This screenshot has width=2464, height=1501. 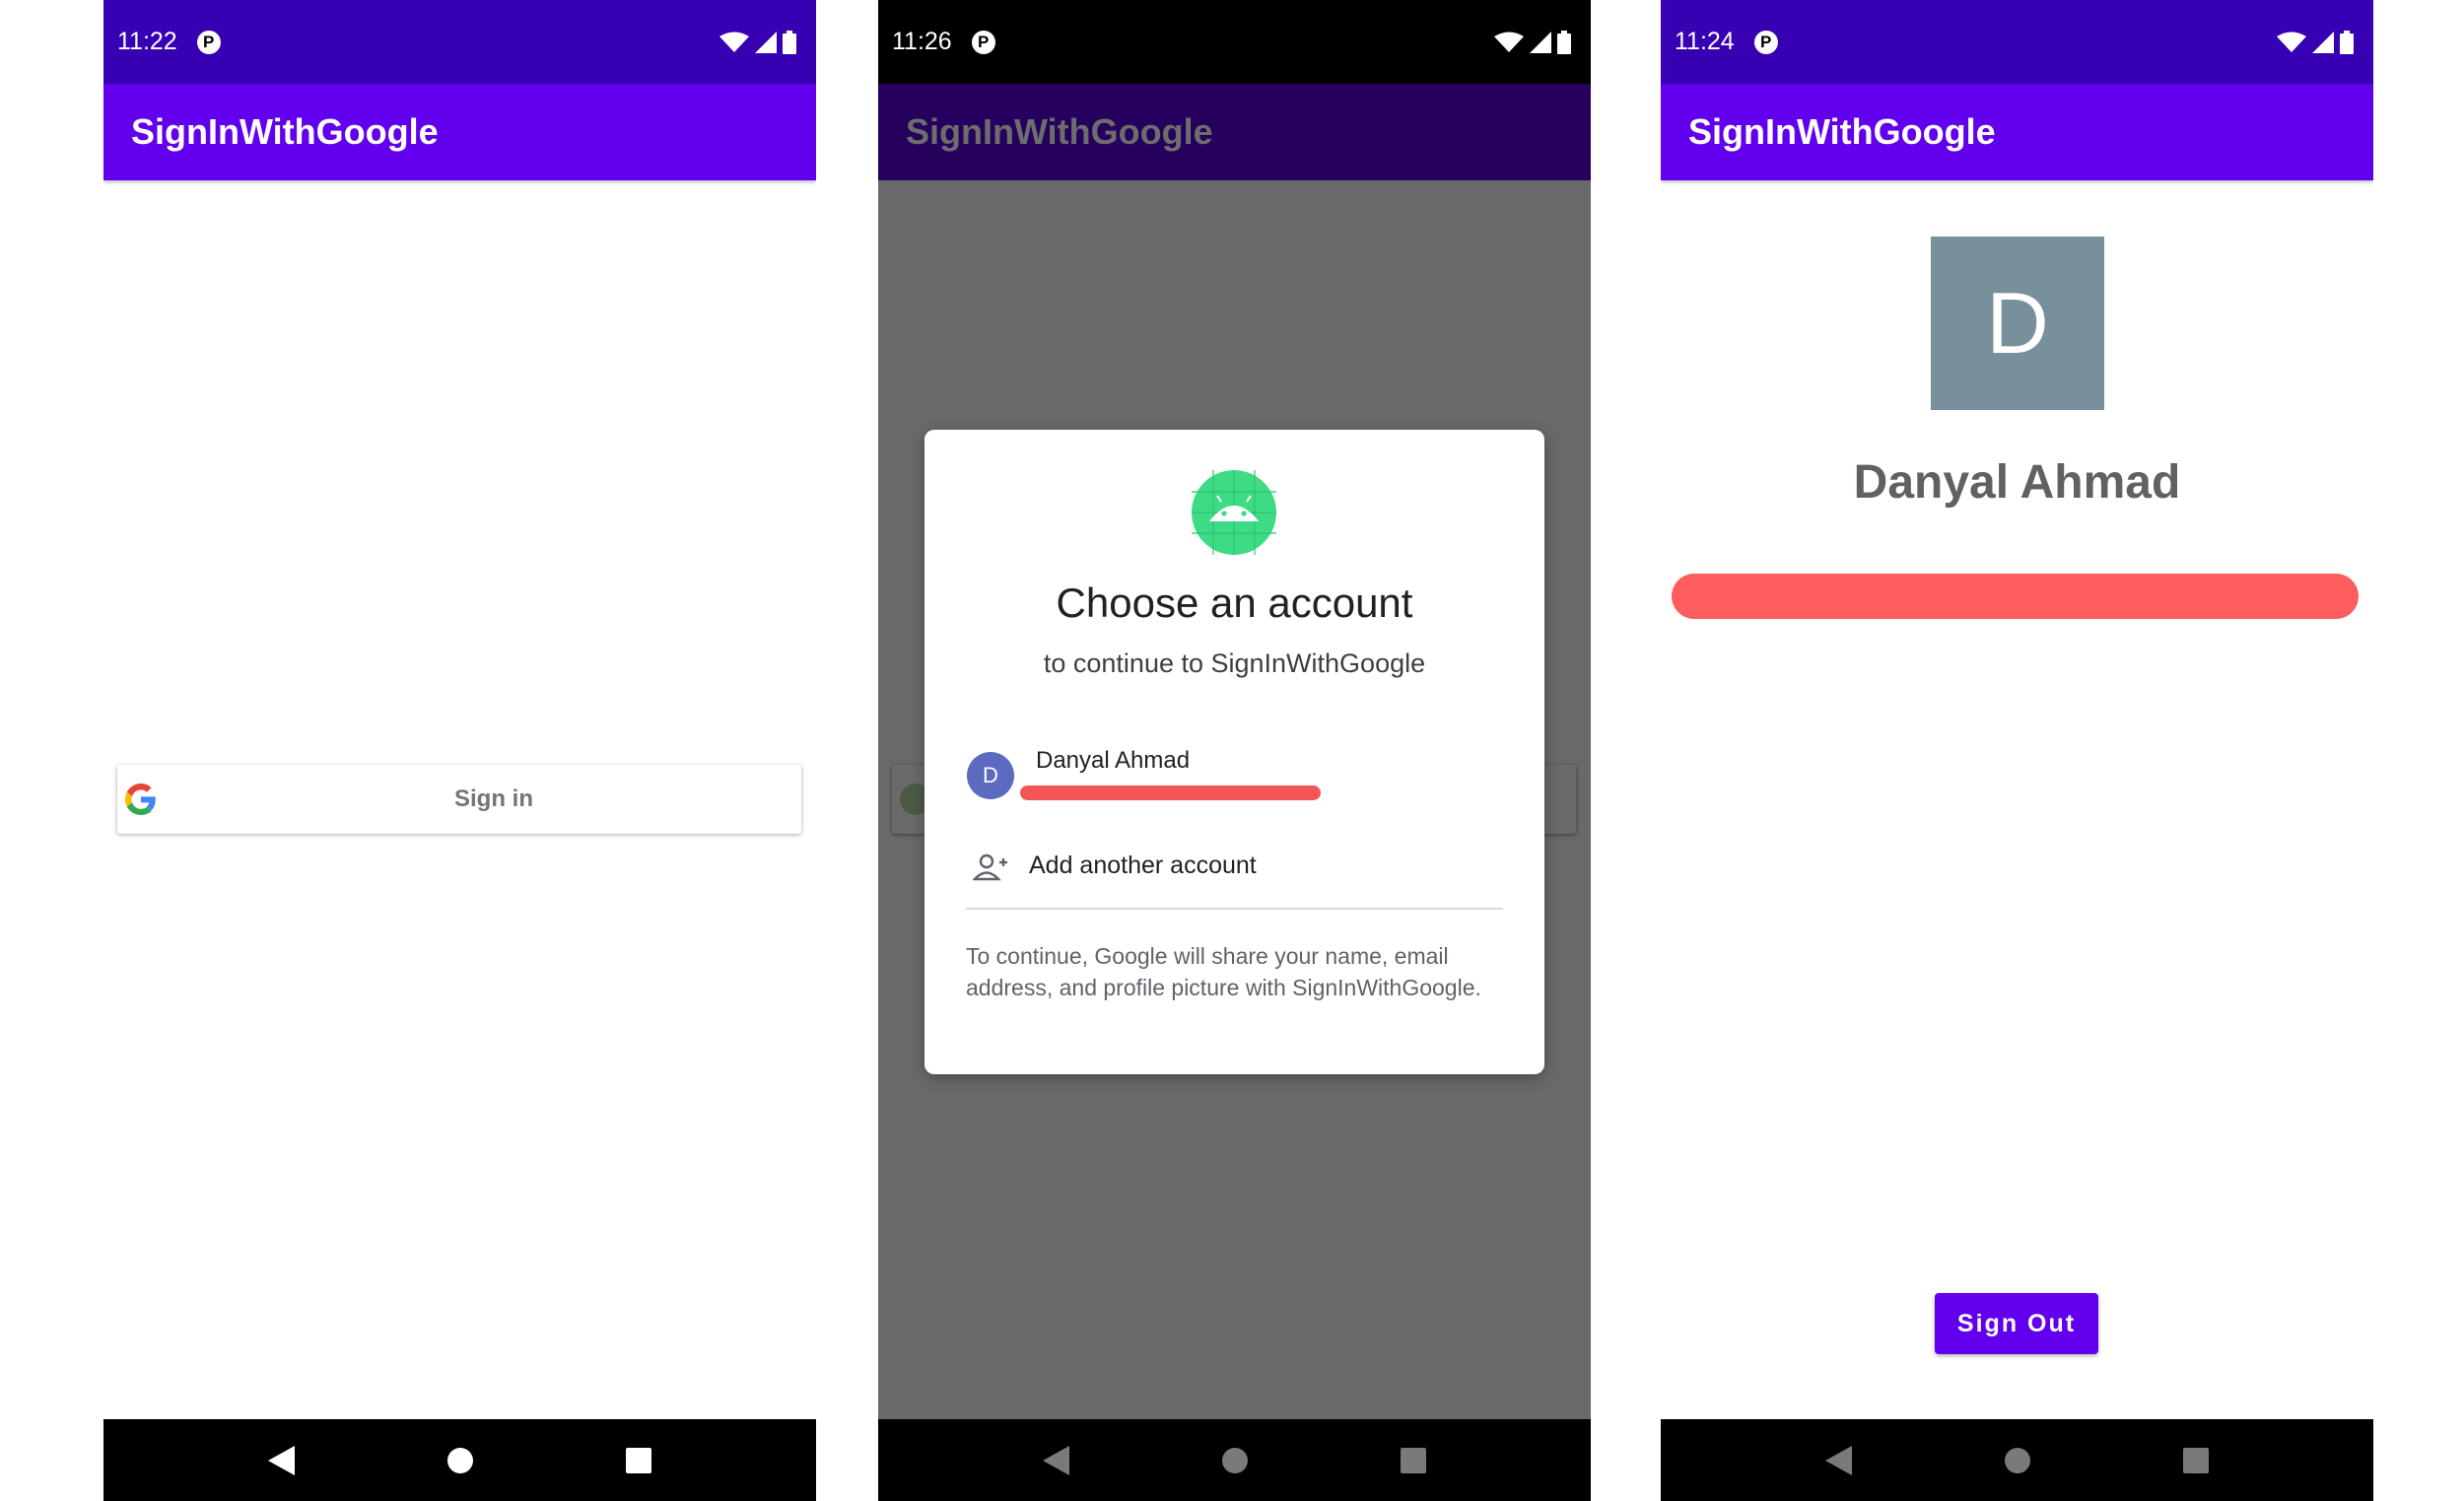 What do you see at coordinates (140, 799) in the screenshot?
I see `google-g-icon` at bounding box center [140, 799].